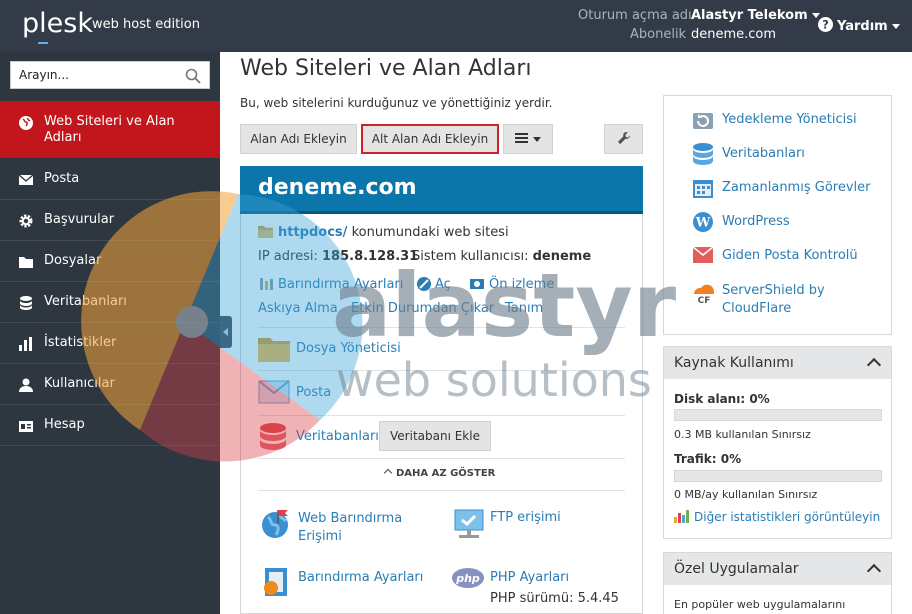 This screenshot has height=614, width=912. I want to click on svg-text: php, so click(467, 578).